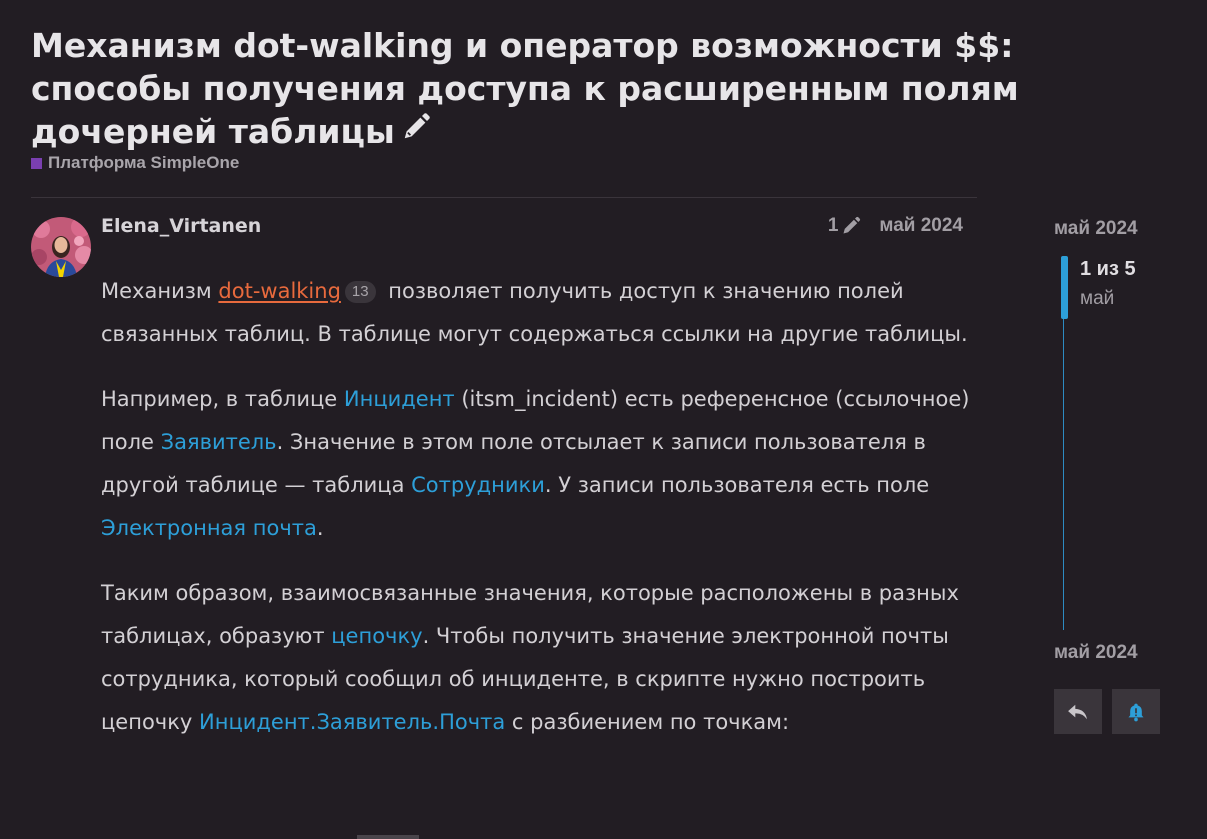 This screenshot has height=839, width=1207. I want to click on post-author: Elena_Virtanen, so click(181, 226).